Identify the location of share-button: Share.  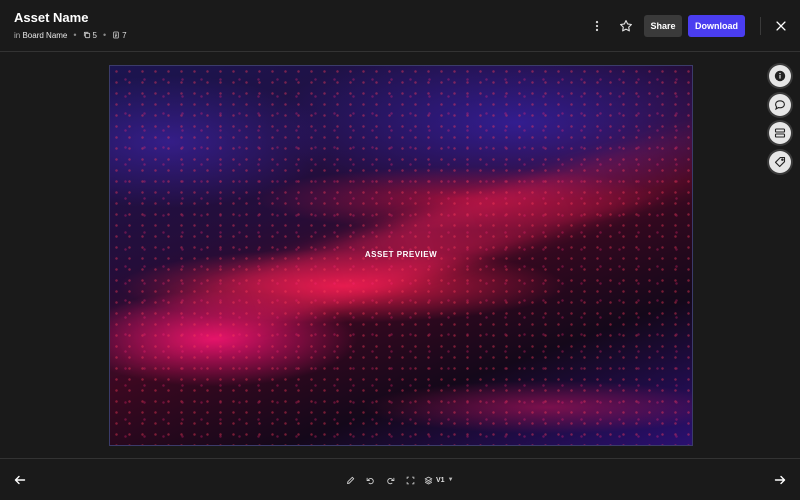
(663, 26).